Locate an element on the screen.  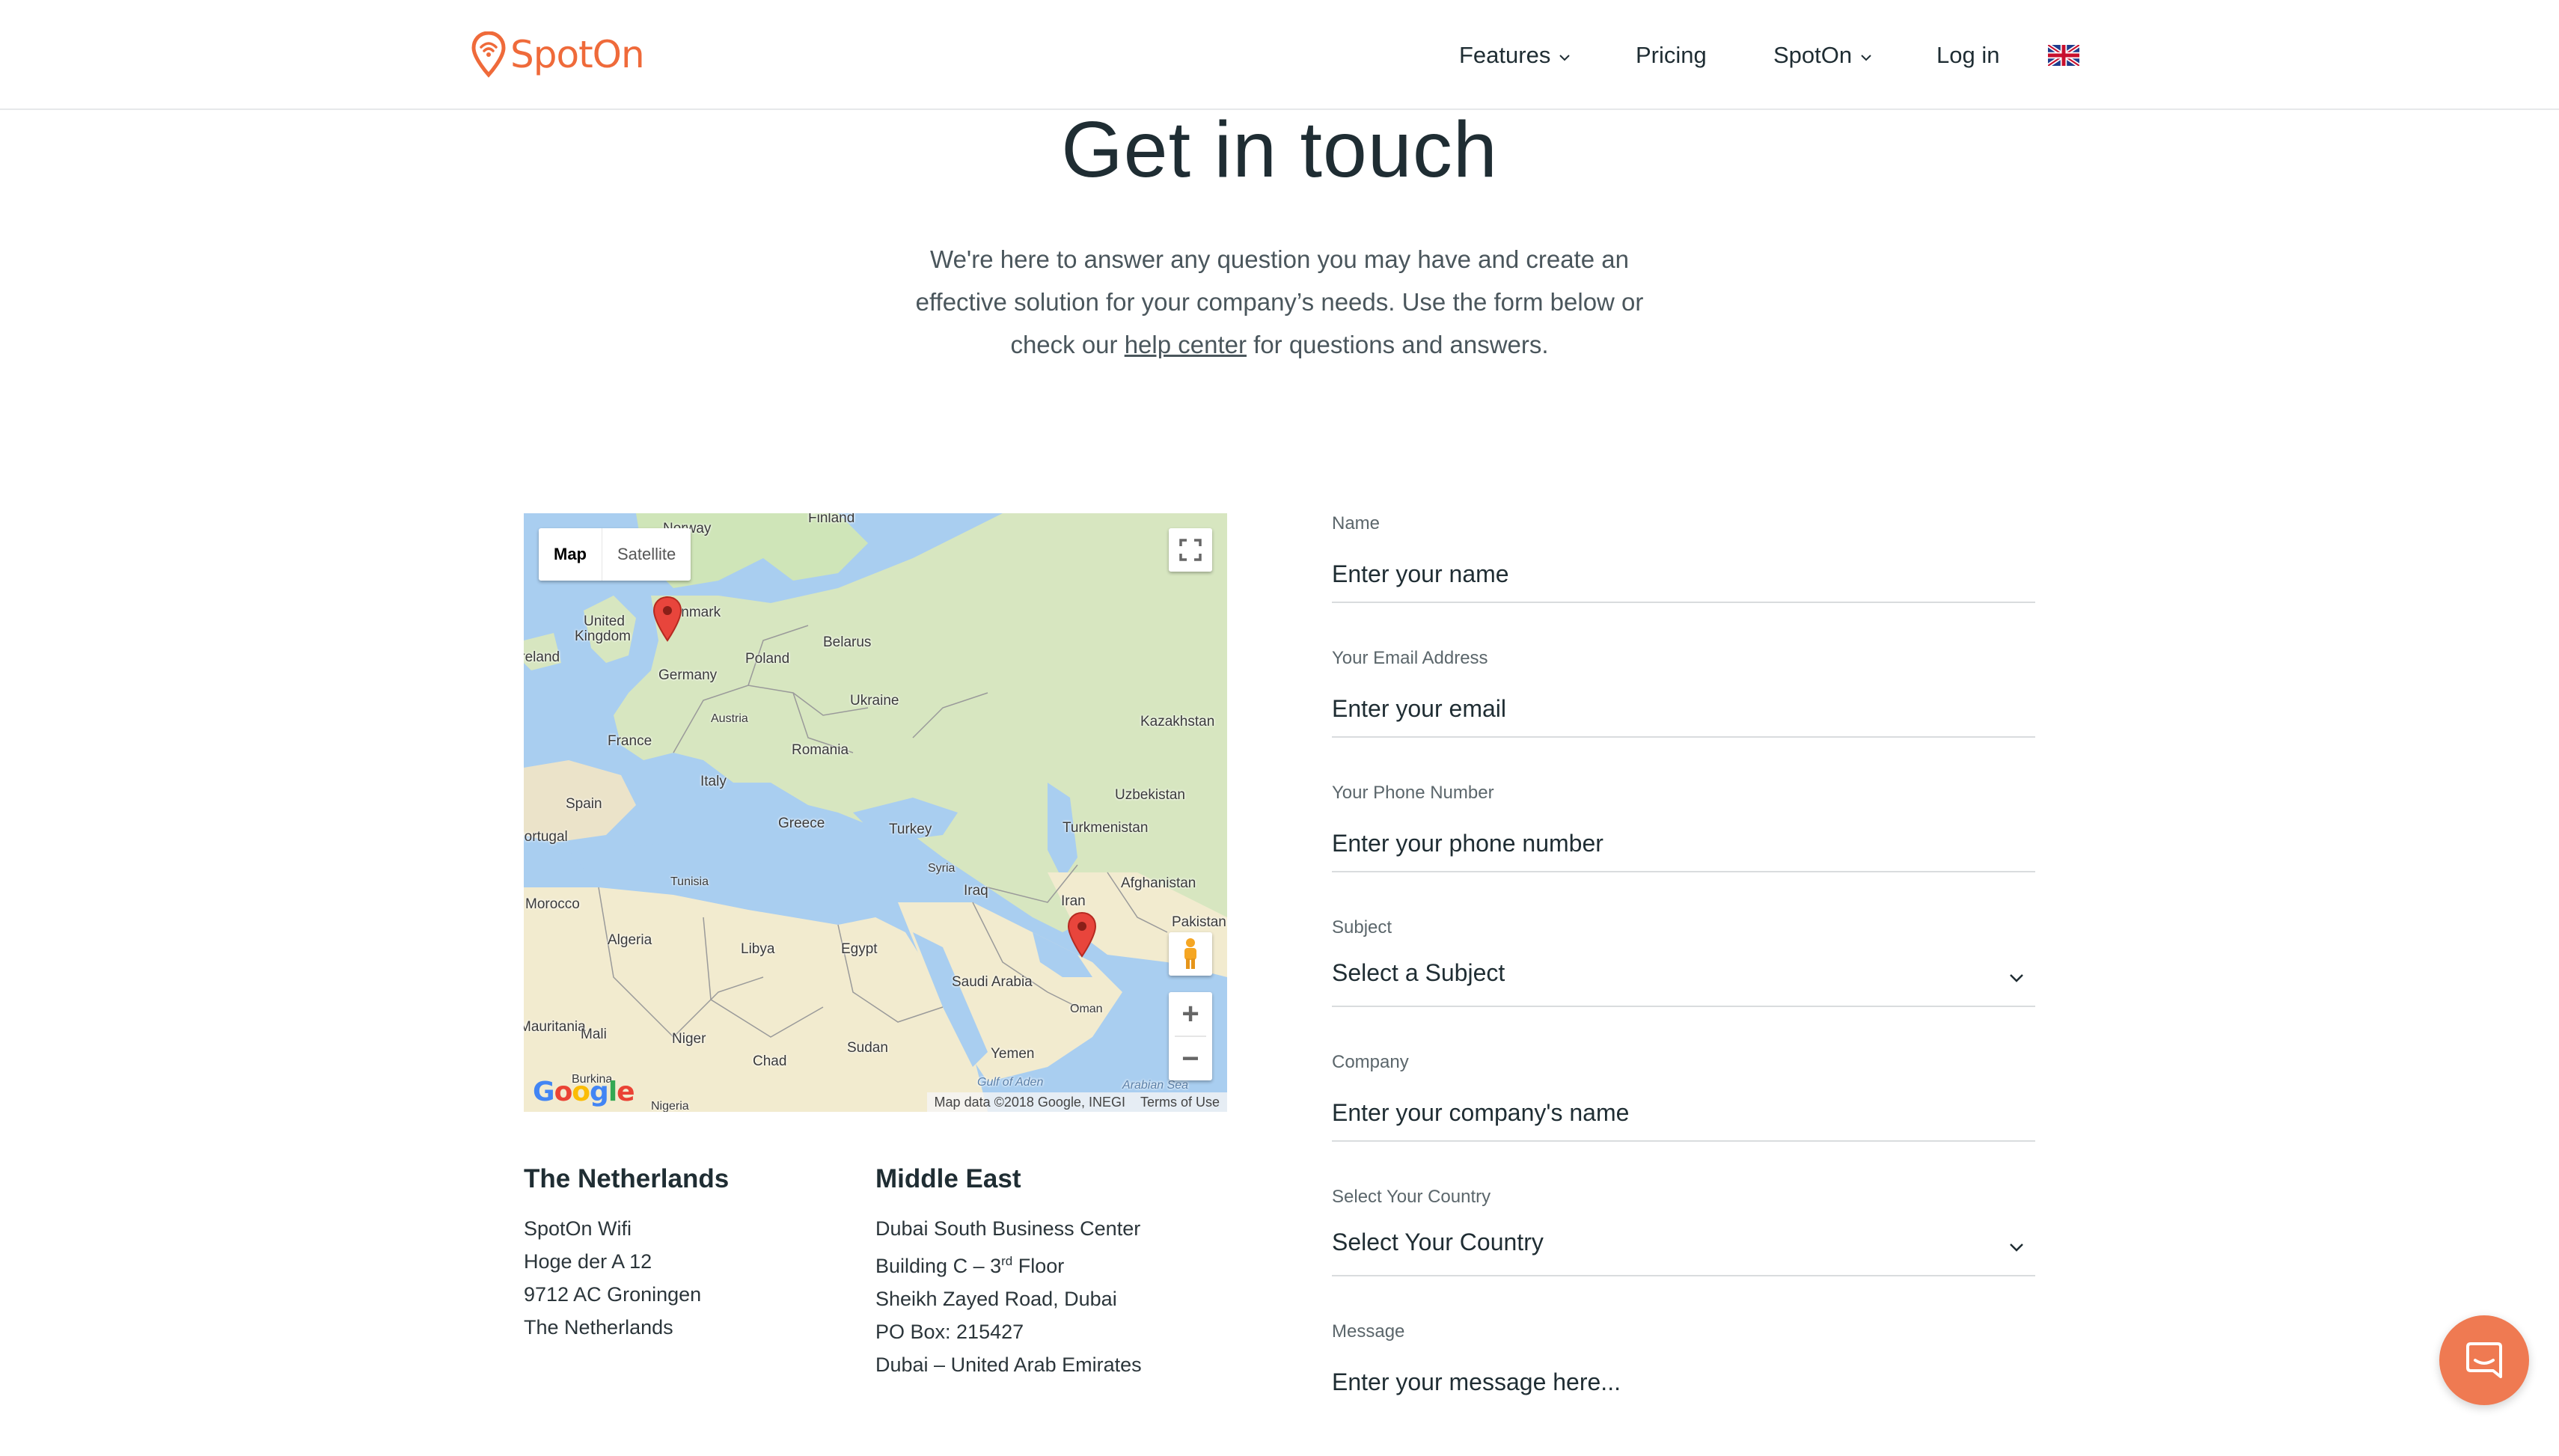
country-select: Select Your Country is located at coordinates (1438, 1242).